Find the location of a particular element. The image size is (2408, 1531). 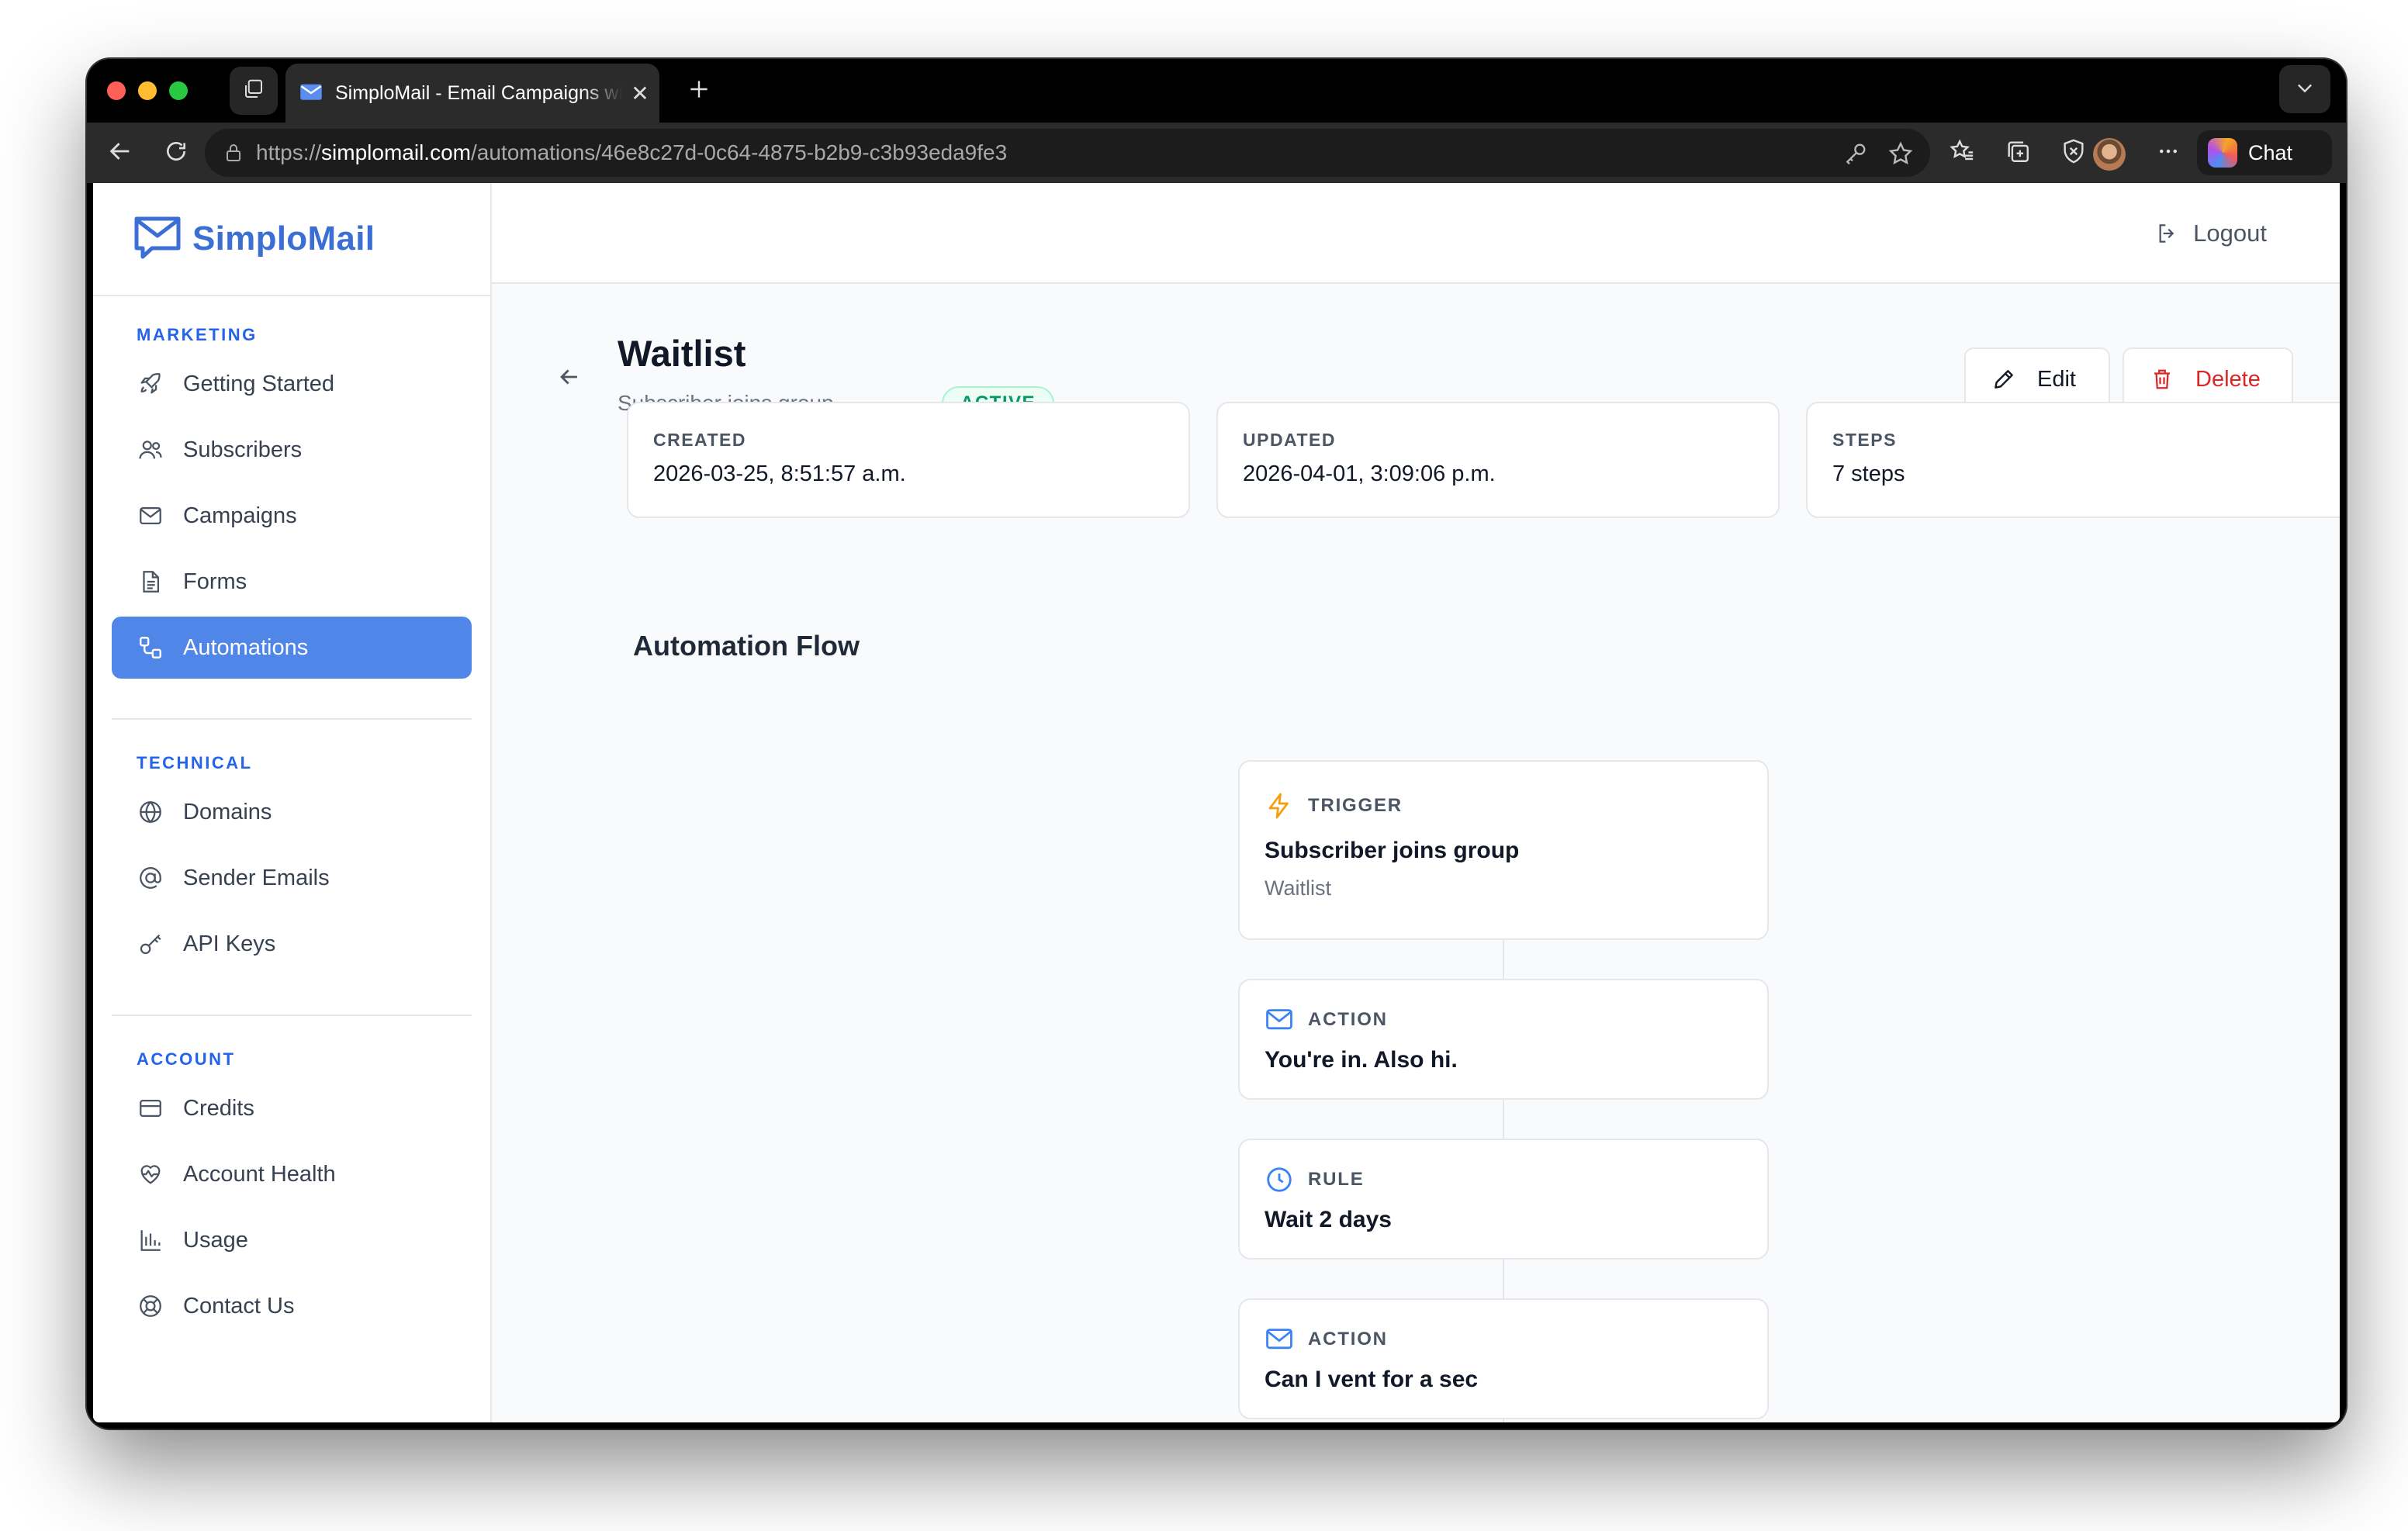

profile-avatar is located at coordinates (2109, 154).